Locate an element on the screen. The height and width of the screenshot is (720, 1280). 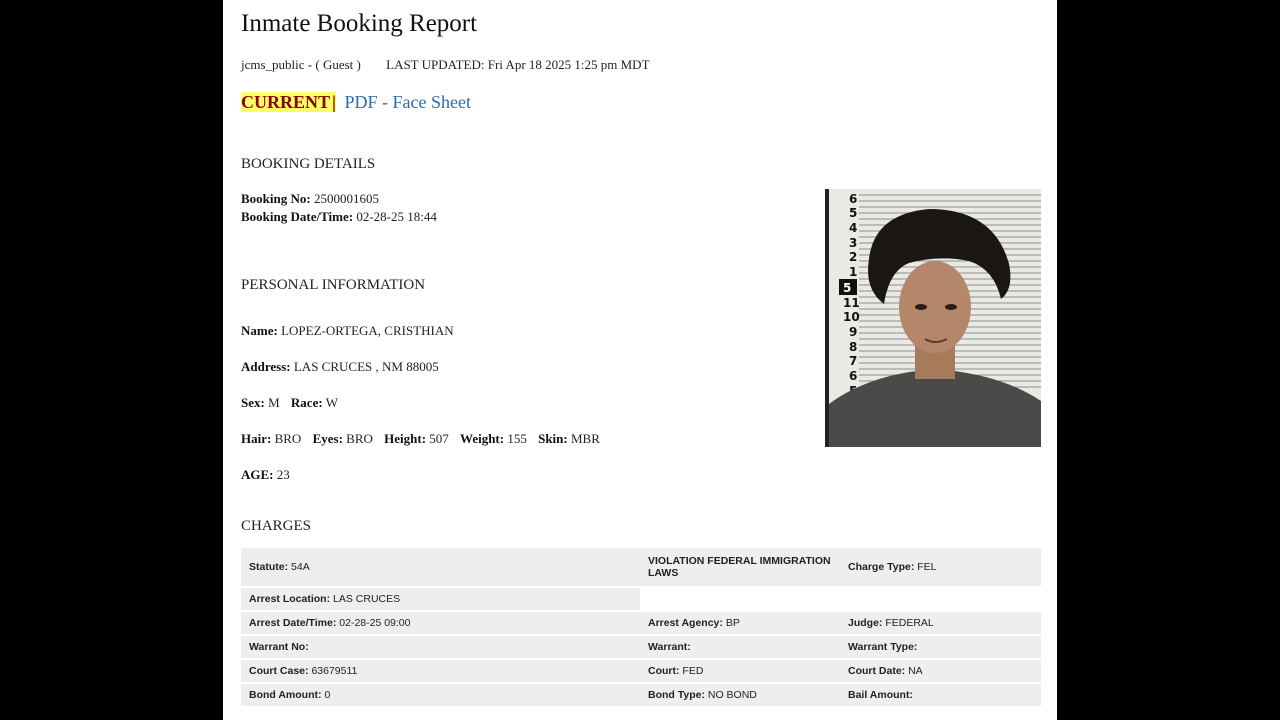
judge-label: Judge: is located at coordinates (865, 623).